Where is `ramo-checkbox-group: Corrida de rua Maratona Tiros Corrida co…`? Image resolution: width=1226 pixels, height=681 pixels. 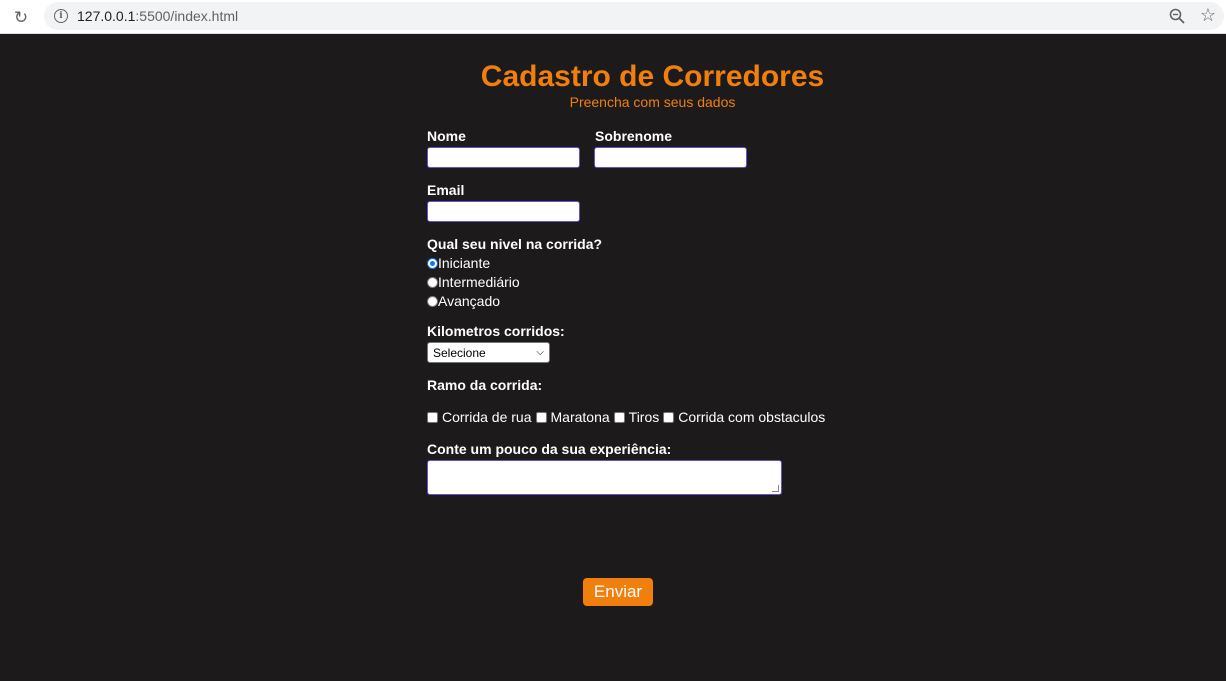
ramo-checkbox-group: Corrida de rua Maratona Tiros Corrida co… is located at coordinates (628, 417).